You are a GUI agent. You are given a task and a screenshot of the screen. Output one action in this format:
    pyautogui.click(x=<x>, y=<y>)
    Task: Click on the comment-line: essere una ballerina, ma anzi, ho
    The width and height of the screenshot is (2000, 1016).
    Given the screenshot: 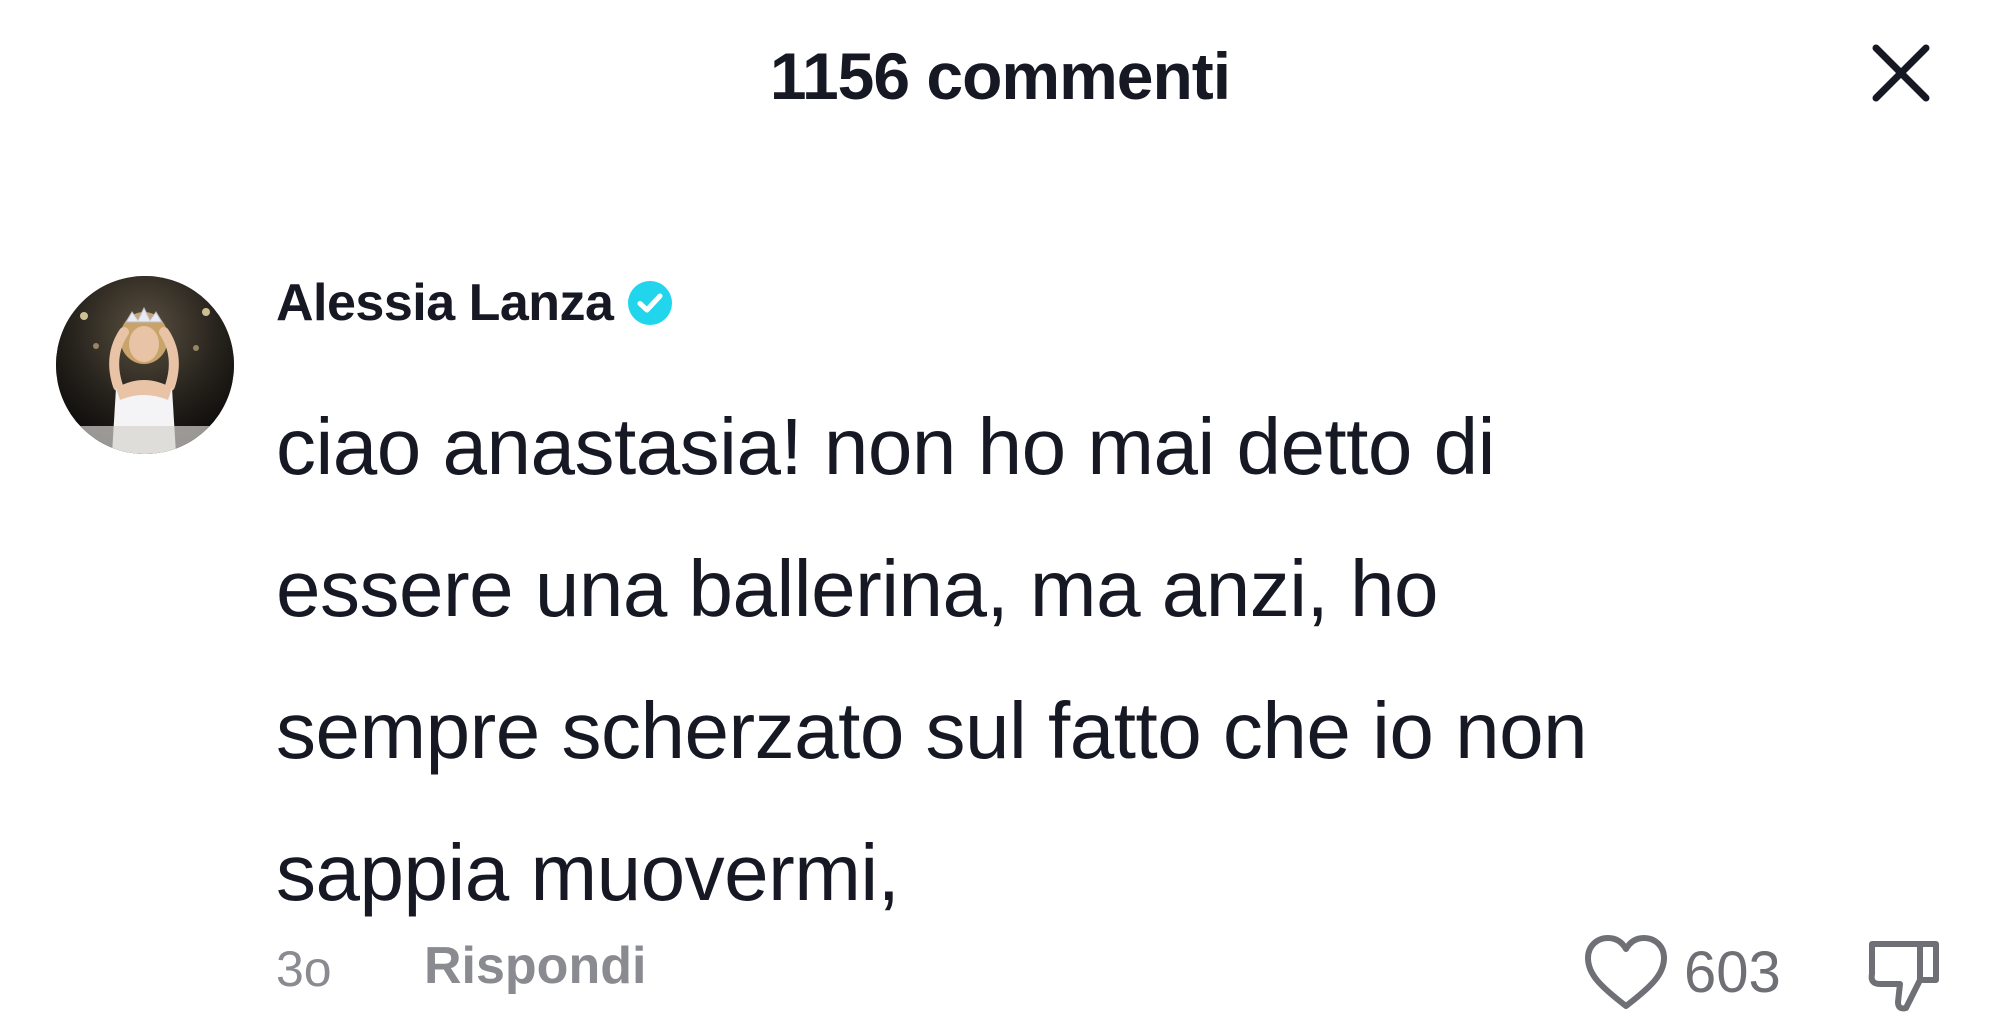 What is the action you would take?
    pyautogui.click(x=857, y=588)
    